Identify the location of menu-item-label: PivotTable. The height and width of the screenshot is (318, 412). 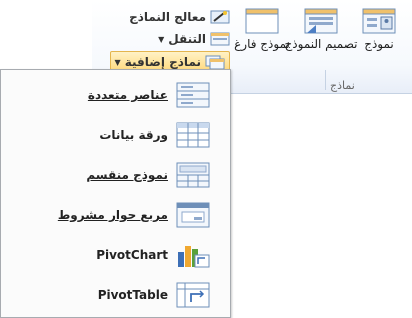
(132, 295).